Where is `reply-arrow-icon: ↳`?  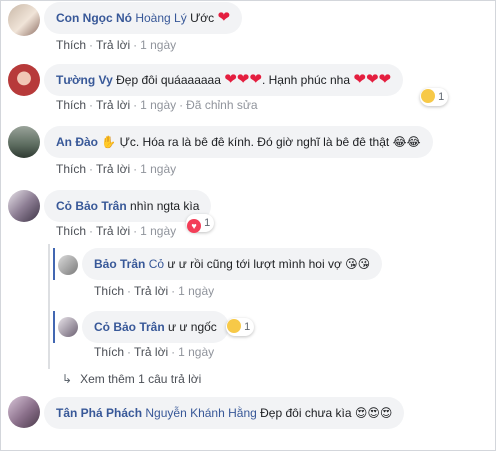 reply-arrow-icon: ↳ is located at coordinates (67, 379).